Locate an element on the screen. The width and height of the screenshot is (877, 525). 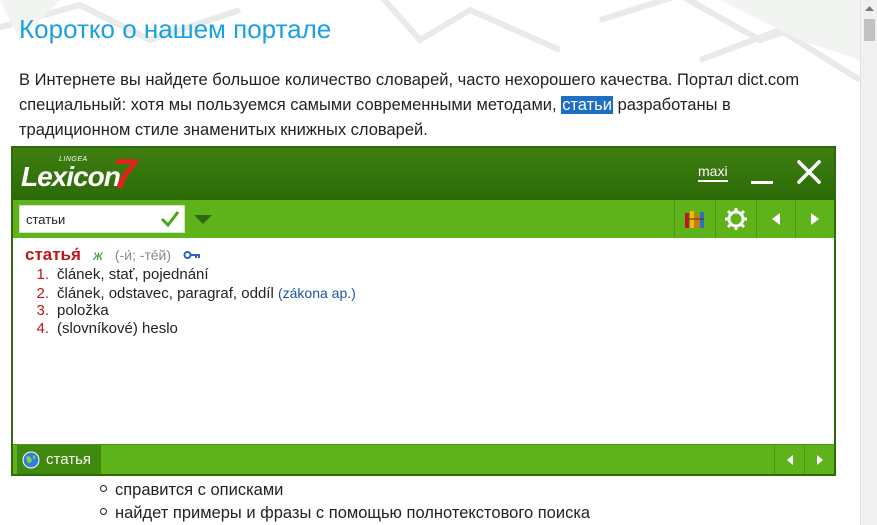
gear-icon is located at coordinates (735, 219).